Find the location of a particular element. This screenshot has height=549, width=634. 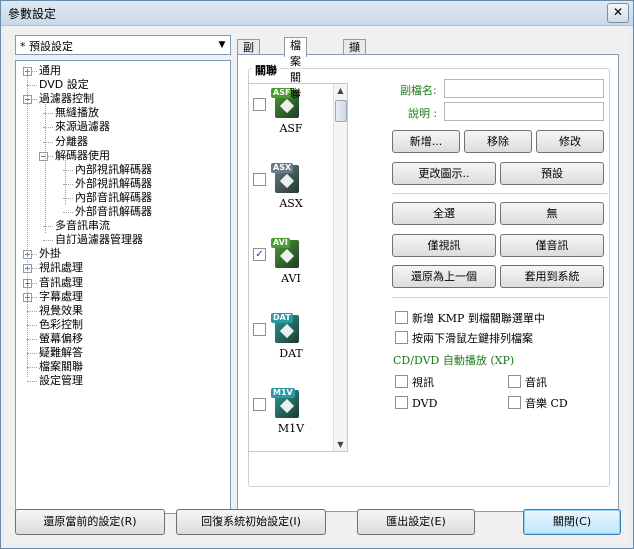

desc-label: 說明 : is located at coordinates (423, 113).